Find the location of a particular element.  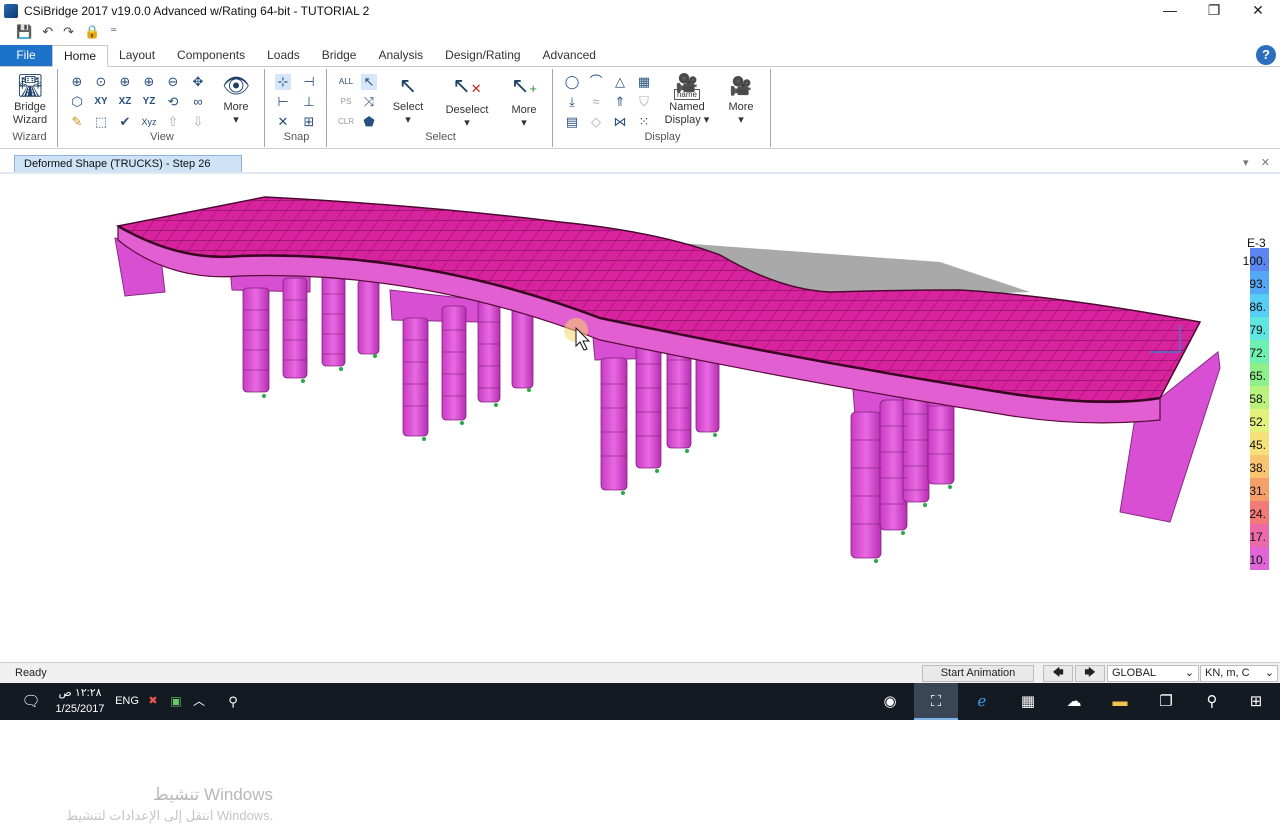

glasses-icon: ∞ is located at coordinates (198, 102).